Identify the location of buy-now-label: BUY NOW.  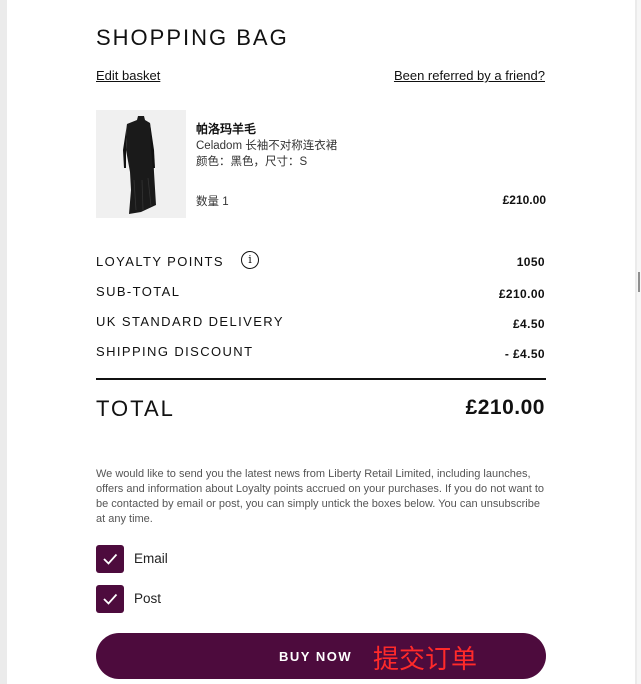
(316, 656).